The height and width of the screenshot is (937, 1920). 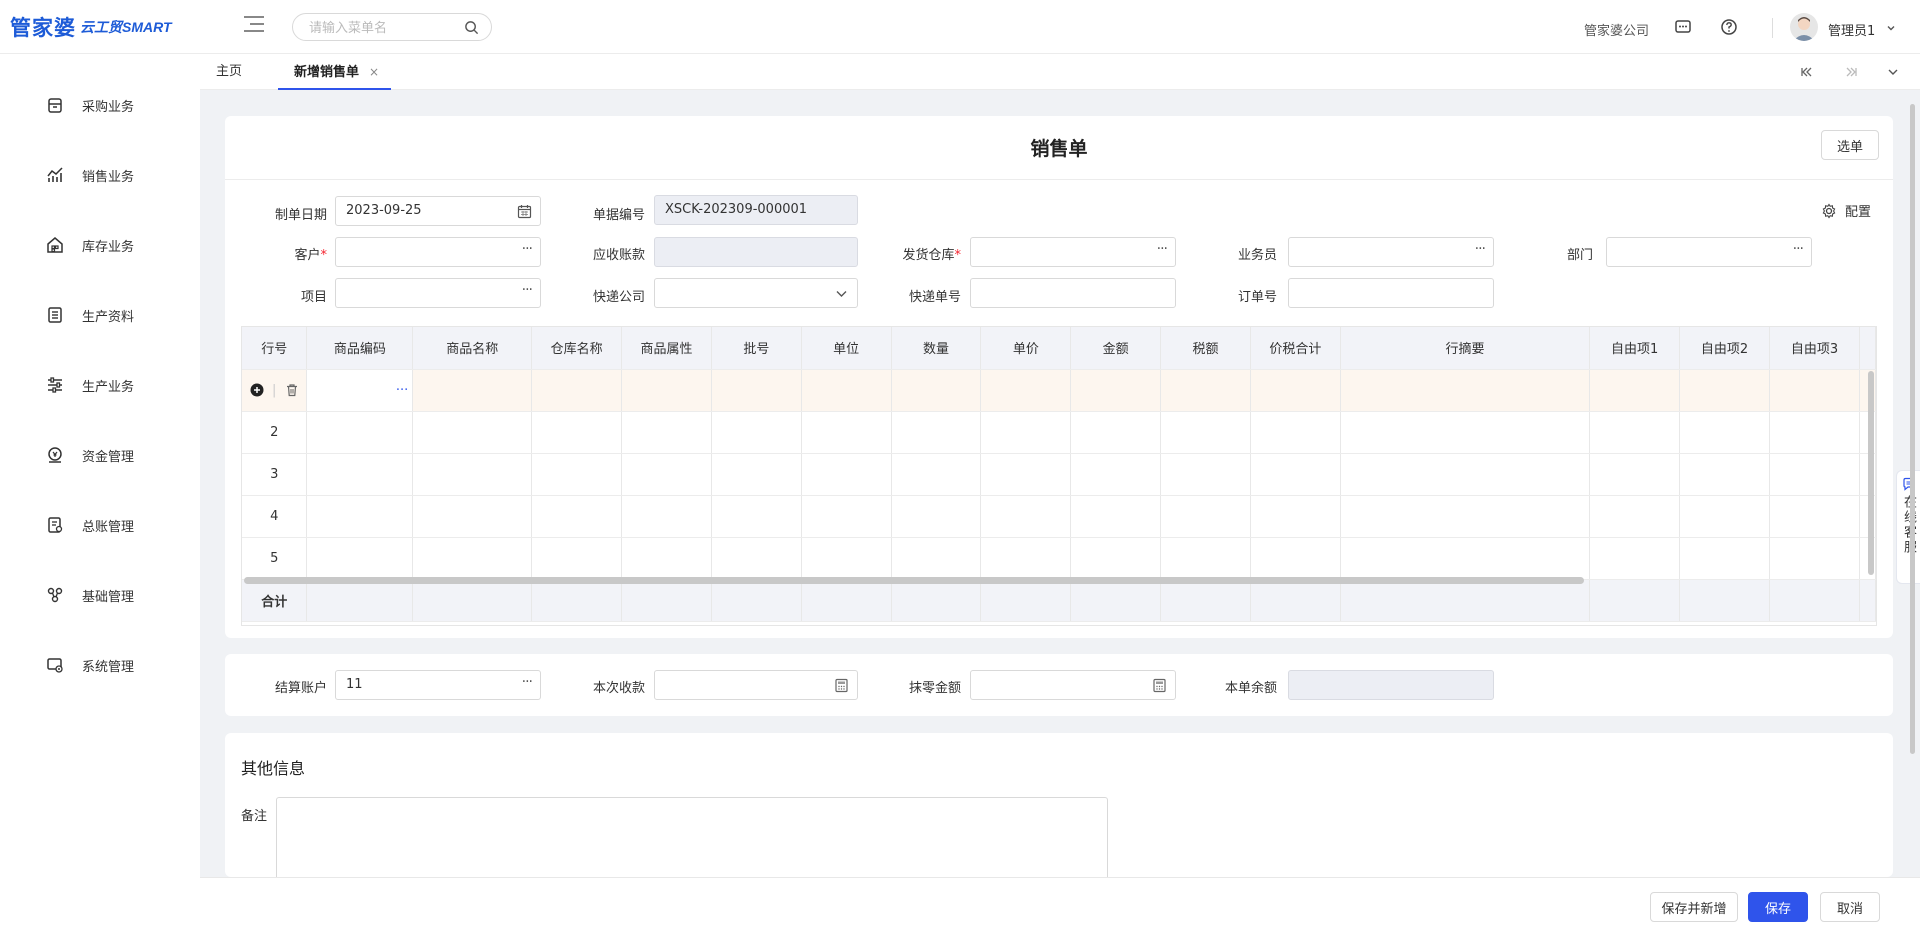 I want to click on doc-no-field: XSCK-202309-000001, so click(x=756, y=210).